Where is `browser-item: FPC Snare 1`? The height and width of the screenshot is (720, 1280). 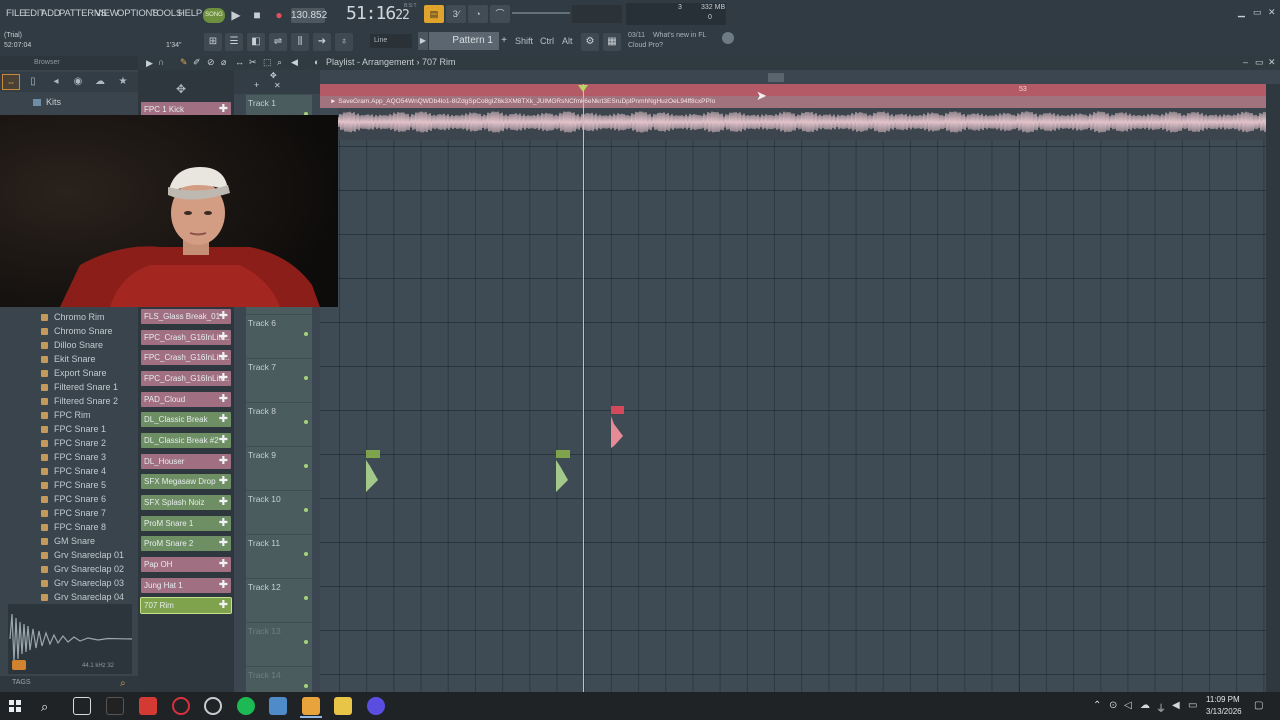 browser-item: FPC Snare 1 is located at coordinates (80, 429).